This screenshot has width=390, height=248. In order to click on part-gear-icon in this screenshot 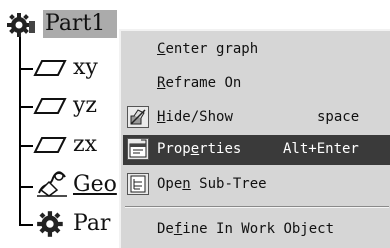, I will do `click(21, 25)`.